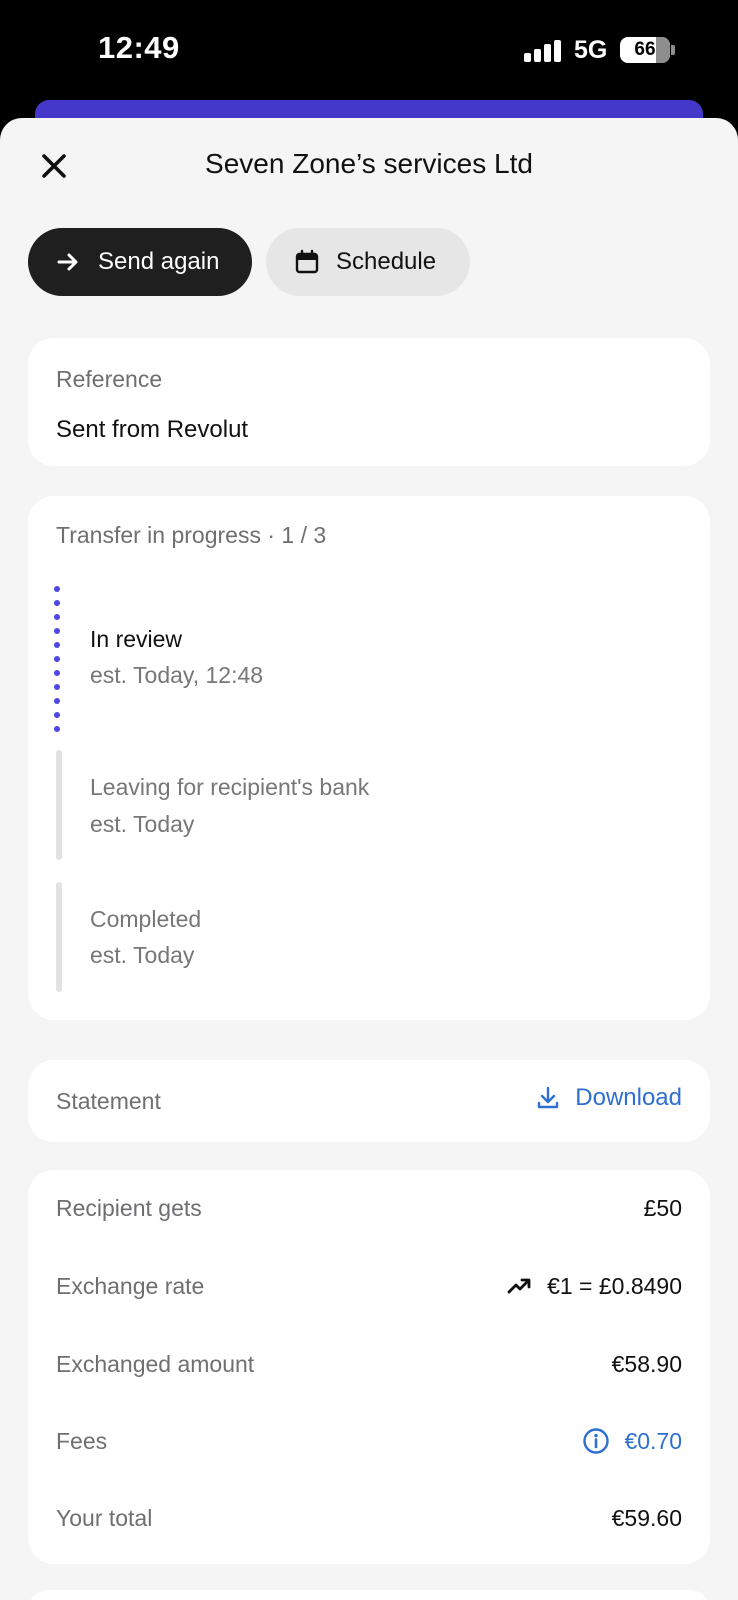 The image size is (738, 1600). I want to click on schedule-button: Schedule, so click(368, 262).